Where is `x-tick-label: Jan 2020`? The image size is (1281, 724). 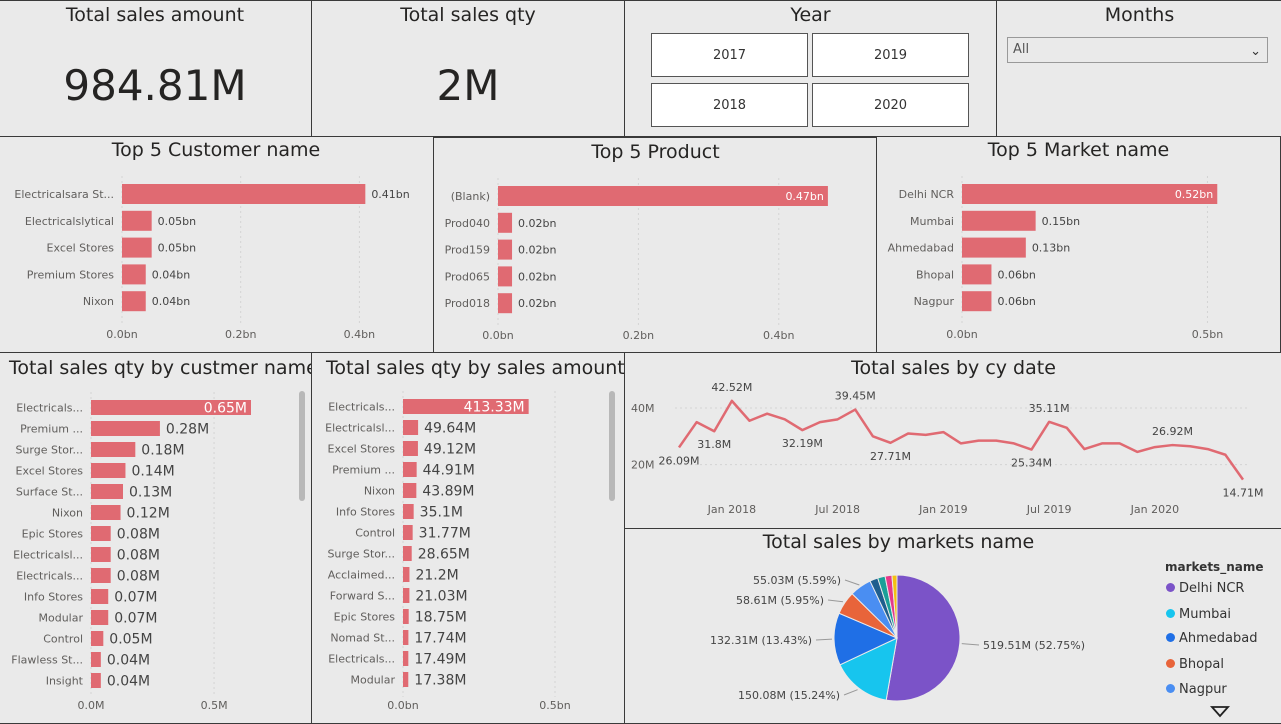
x-tick-label: Jan 2020 is located at coordinates (1154, 509).